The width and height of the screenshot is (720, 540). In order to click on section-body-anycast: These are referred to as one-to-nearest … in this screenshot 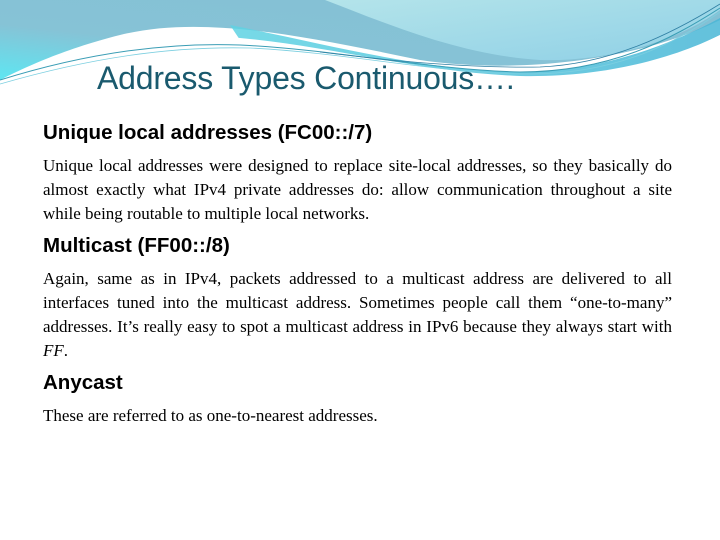, I will do `click(210, 415)`.